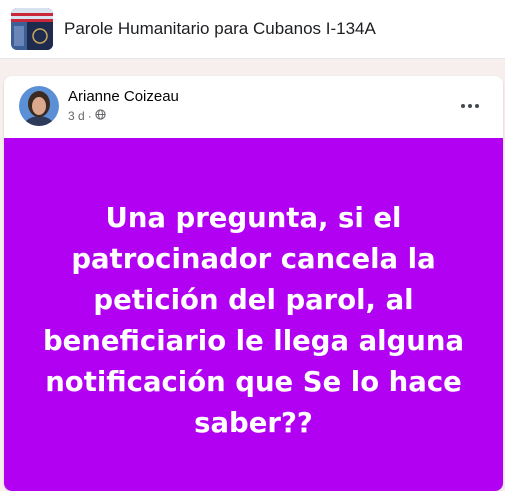  I want to click on globe-icon, so click(100, 116).